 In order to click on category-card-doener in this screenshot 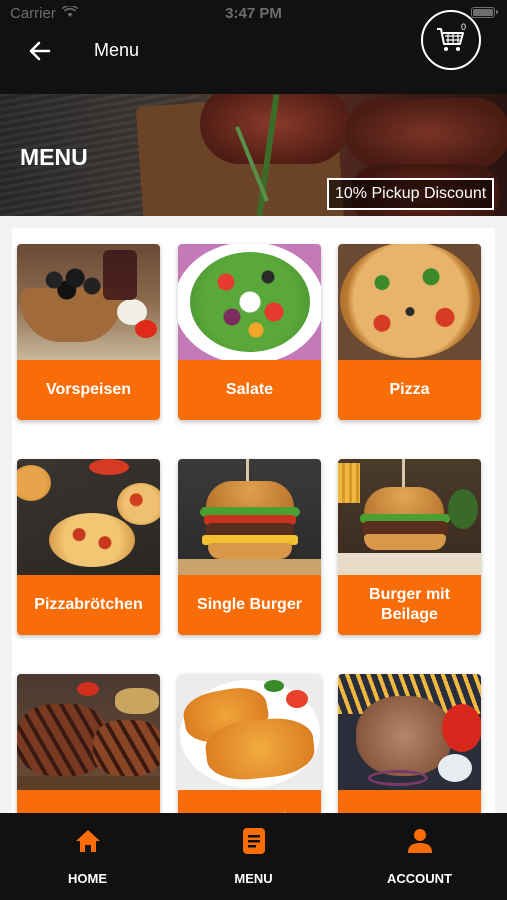, I will do `click(409, 743)`.